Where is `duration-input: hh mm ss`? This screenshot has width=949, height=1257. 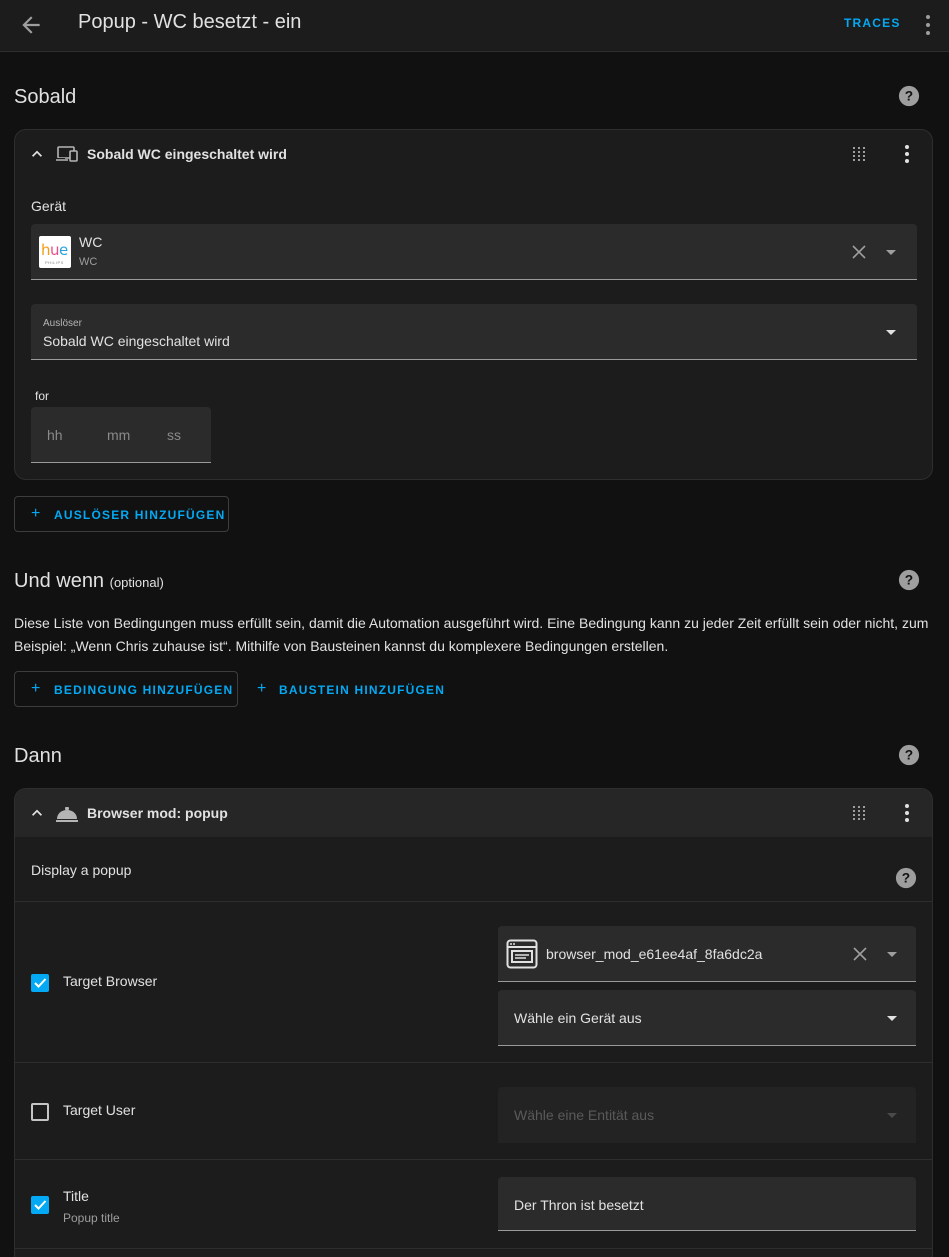
duration-input: hh mm ss is located at coordinates (121, 435).